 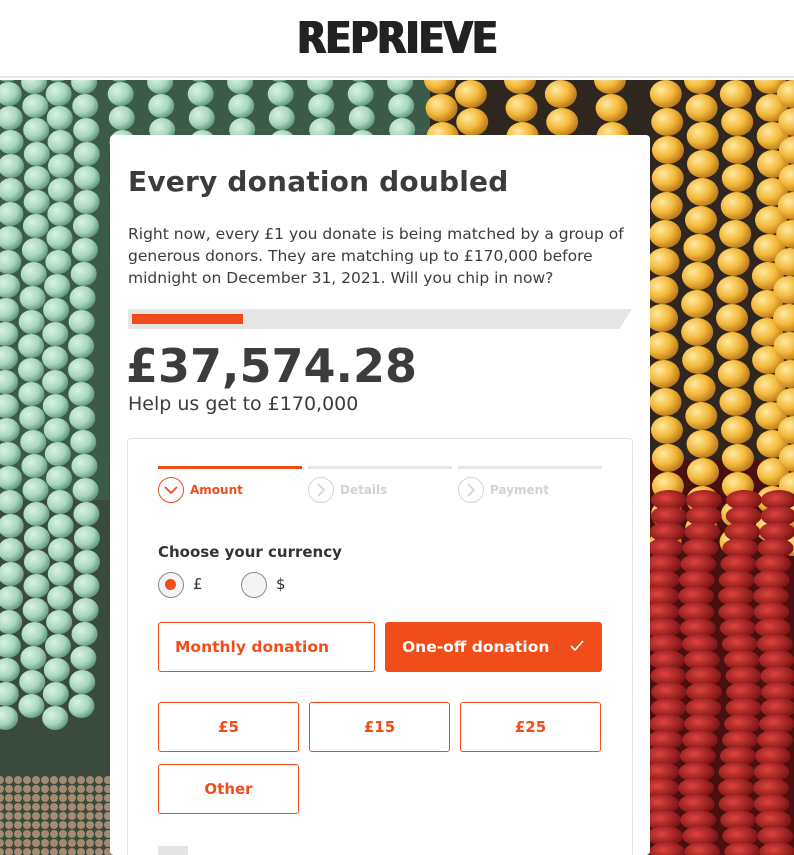 What do you see at coordinates (171, 585) in the screenshot?
I see `currency-radio-gbp` at bounding box center [171, 585].